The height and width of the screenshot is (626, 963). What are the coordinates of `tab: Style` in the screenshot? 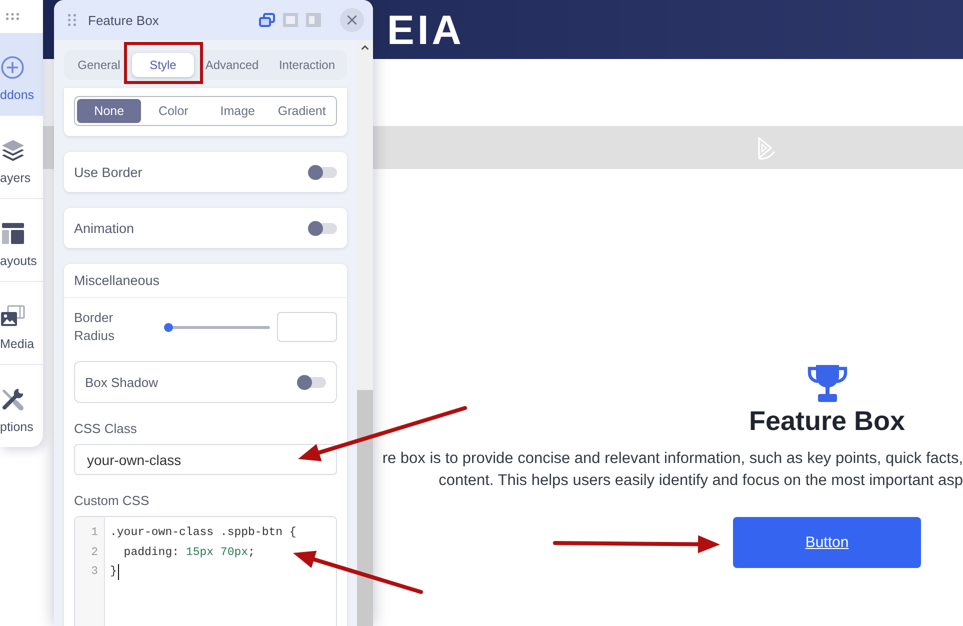 It's located at (163, 65).